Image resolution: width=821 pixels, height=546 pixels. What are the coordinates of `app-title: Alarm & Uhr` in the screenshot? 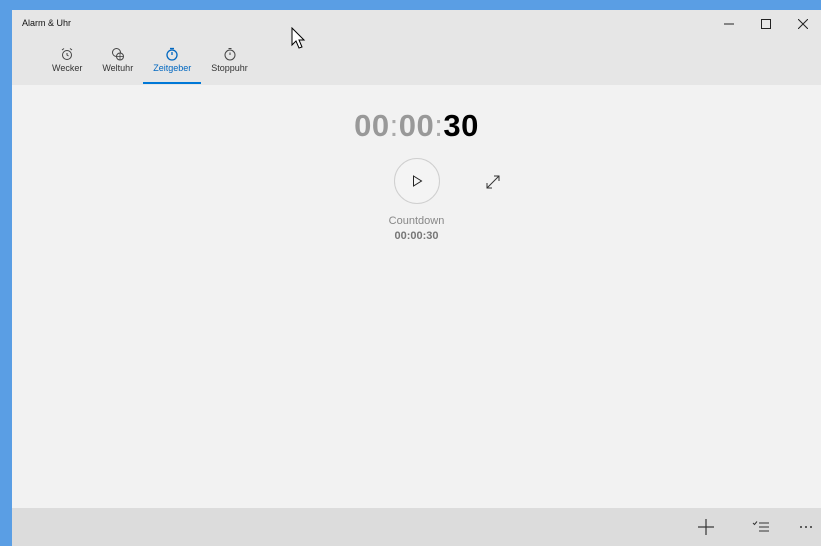 It's located at (47, 23).